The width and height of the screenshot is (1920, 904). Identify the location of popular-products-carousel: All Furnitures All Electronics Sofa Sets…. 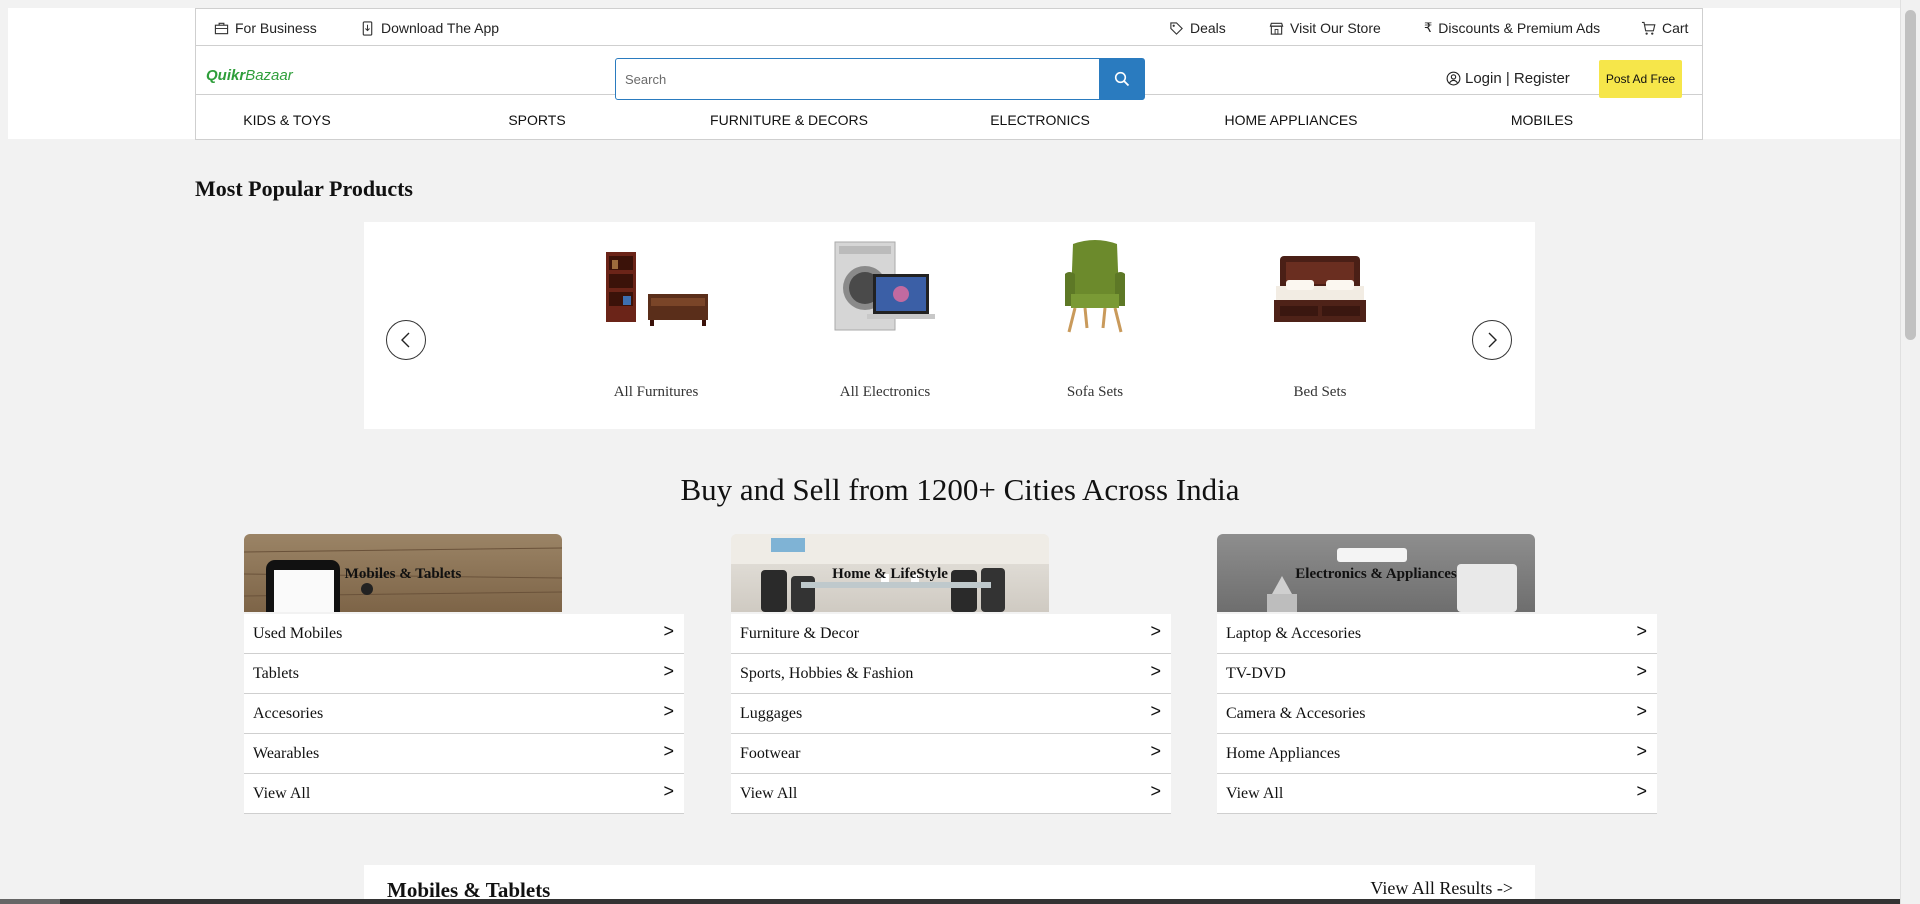
(949, 325).